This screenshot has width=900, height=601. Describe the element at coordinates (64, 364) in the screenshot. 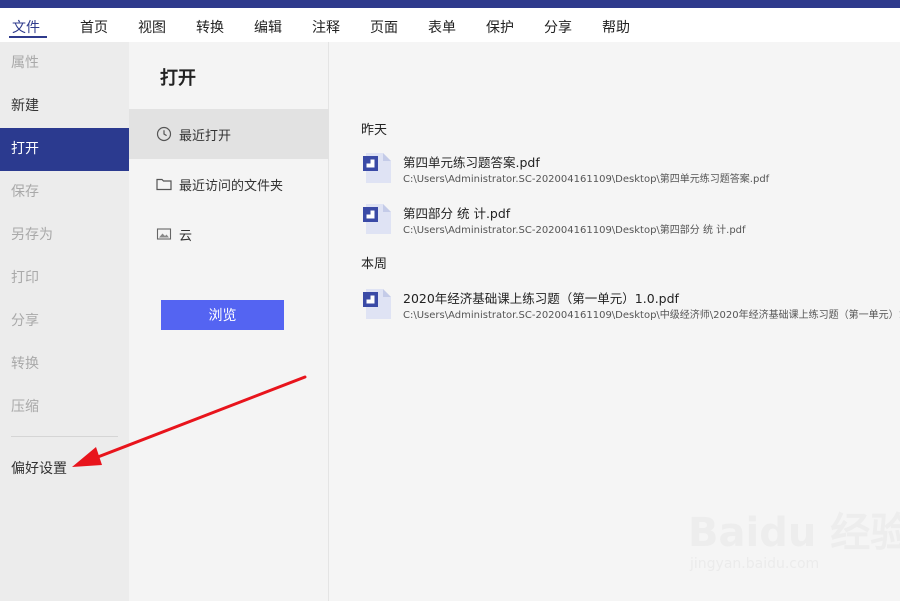

I see `nav-convert: 转换` at that location.